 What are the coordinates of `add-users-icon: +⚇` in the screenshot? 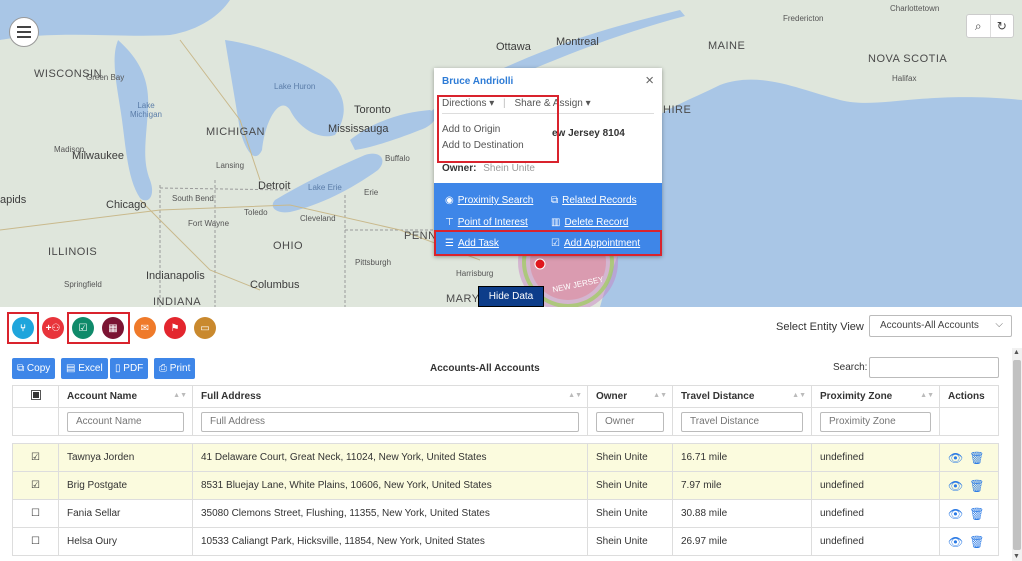 It's located at (53, 328).